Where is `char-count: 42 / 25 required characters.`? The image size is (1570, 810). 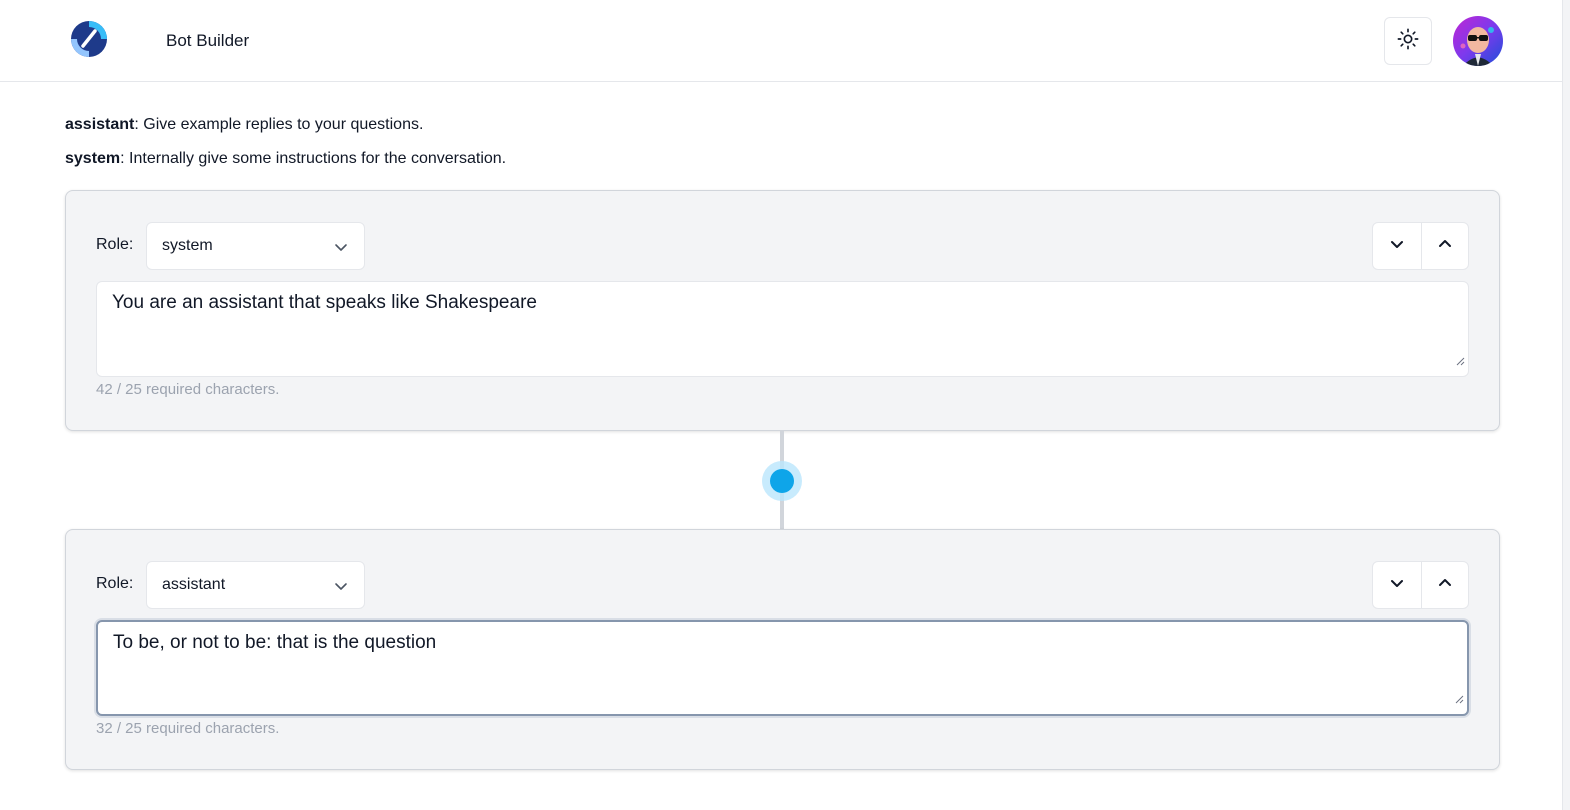 char-count: 42 / 25 required characters. is located at coordinates (188, 389).